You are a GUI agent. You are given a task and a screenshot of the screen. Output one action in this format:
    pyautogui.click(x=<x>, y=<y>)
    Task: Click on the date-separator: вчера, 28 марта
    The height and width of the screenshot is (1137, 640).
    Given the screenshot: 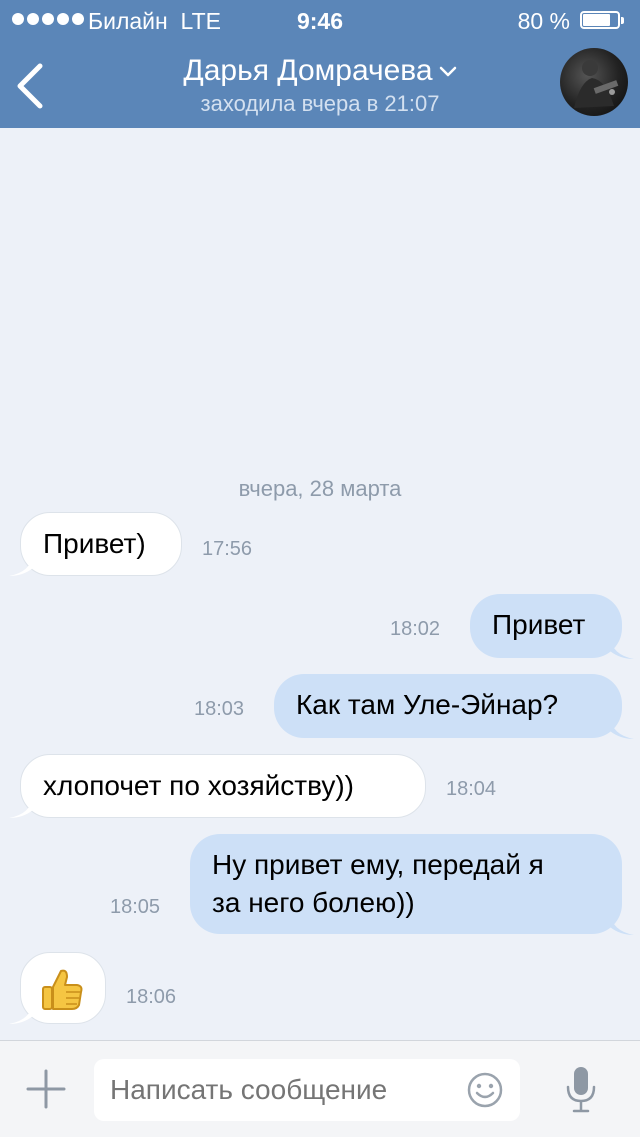 What is the action you would take?
    pyautogui.click(x=320, y=488)
    